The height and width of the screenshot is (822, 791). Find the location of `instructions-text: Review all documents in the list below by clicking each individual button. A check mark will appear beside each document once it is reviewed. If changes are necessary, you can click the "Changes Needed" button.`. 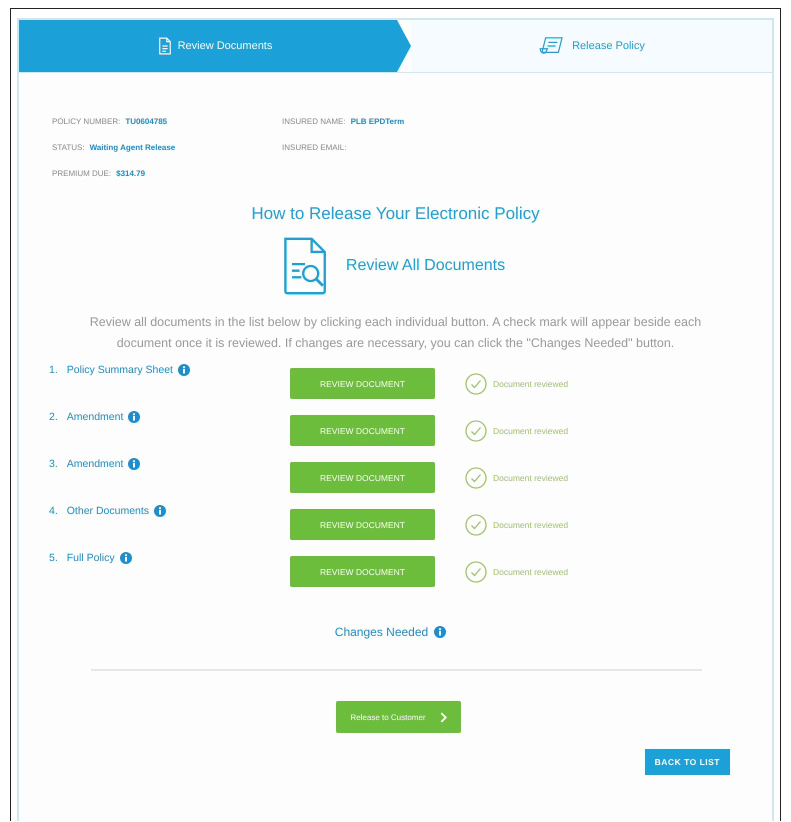

instructions-text: Review all documents in the list below by clicking each individual button. A check mark will appear beside each document once it is reviewed. If changes are necessary, you can click the "Changes Needed" button. is located at coordinates (395, 333).